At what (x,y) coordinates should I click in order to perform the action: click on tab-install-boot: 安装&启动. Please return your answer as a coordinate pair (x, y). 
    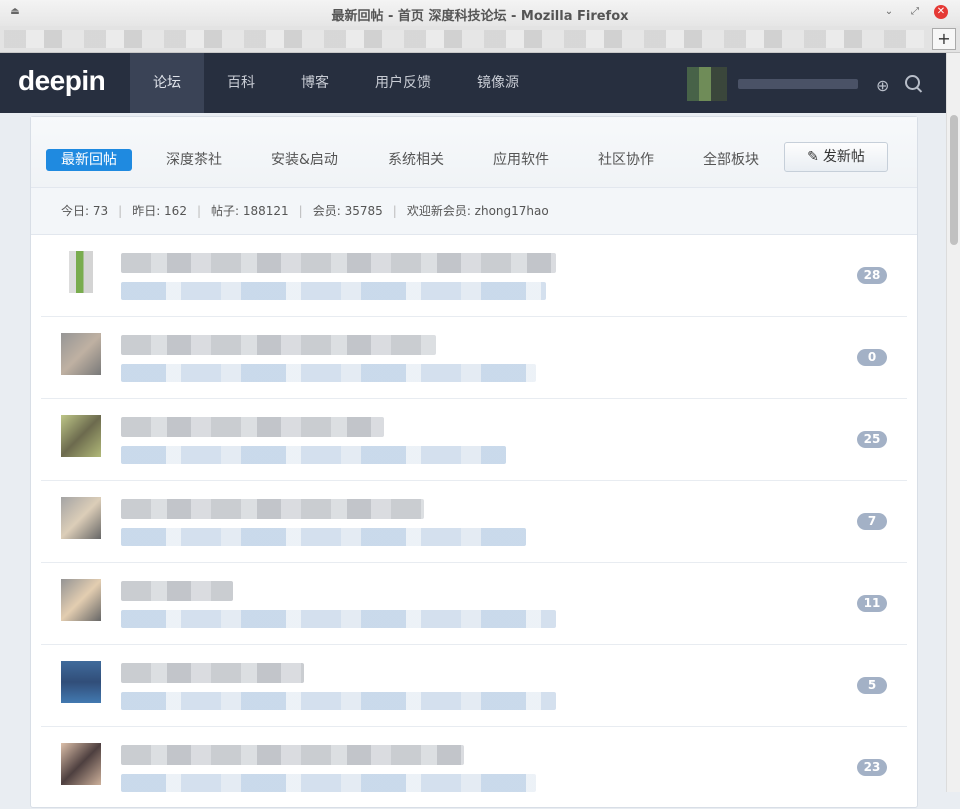
    Looking at the image, I should click on (304, 160).